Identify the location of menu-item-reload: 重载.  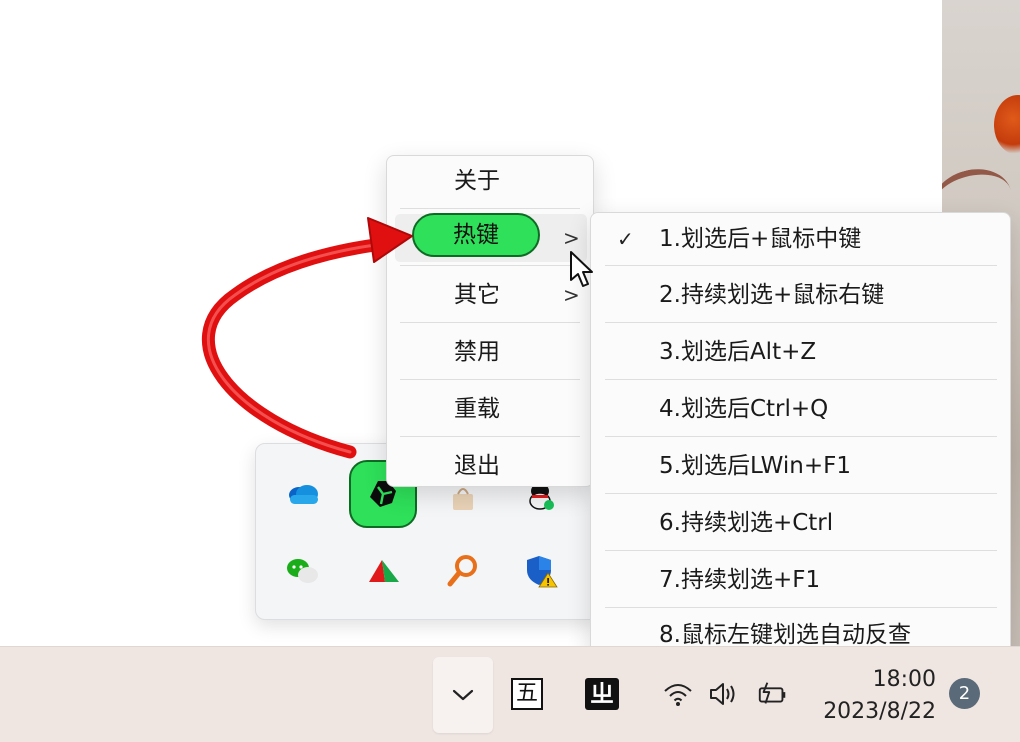
(491, 409).